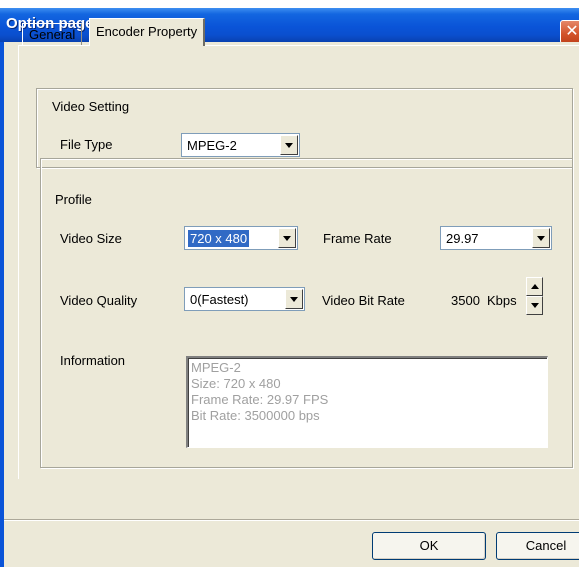 This screenshot has width=579, height=567. What do you see at coordinates (216, 367) in the screenshot?
I see `info-line: MPEG-2` at bounding box center [216, 367].